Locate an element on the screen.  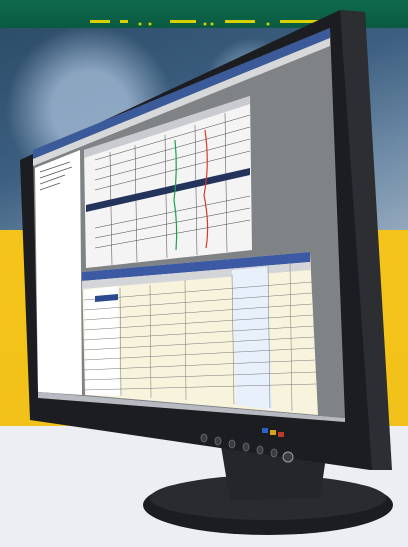
power-button-icon is located at coordinates (288, 457).